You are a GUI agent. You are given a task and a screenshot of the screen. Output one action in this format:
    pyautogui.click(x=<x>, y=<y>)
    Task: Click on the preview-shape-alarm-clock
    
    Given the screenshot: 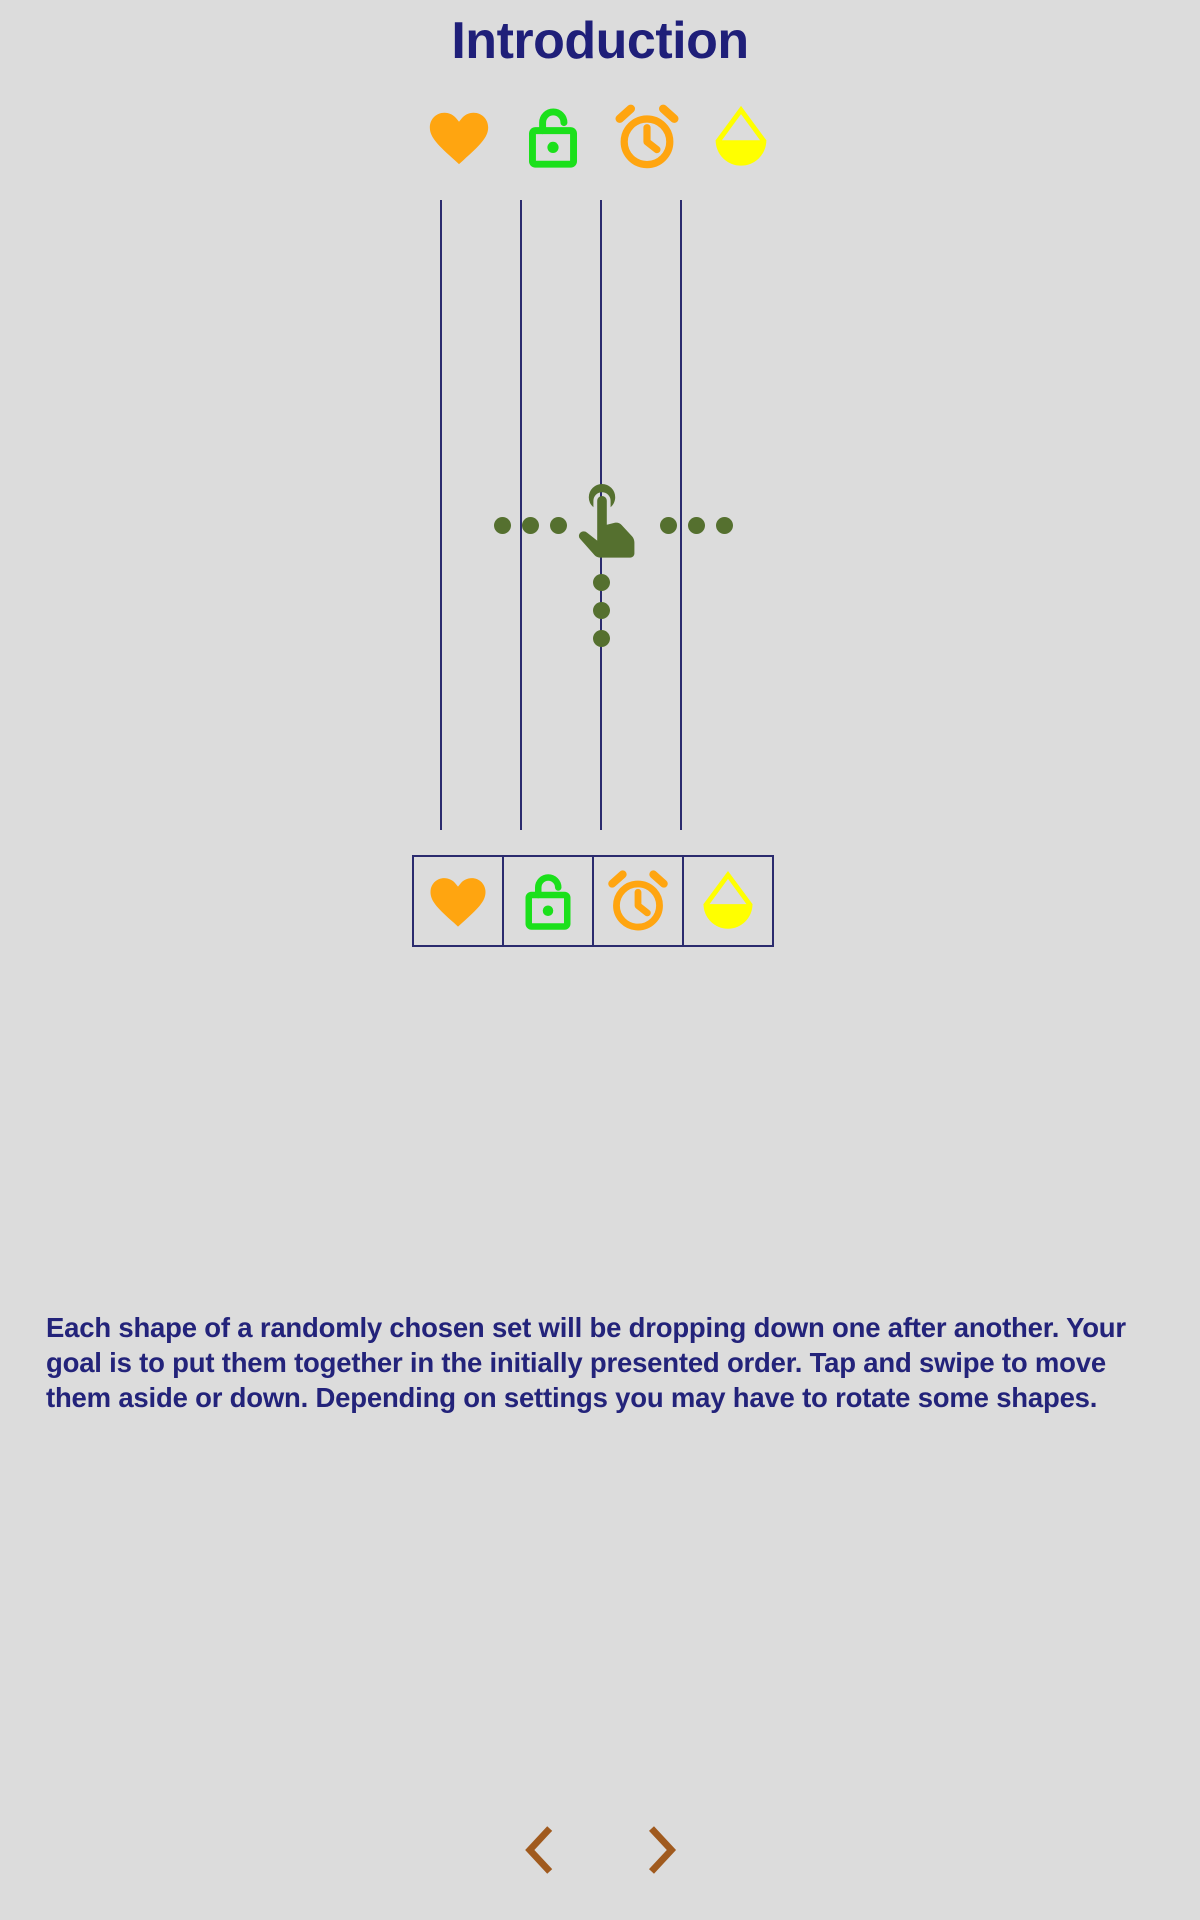 What is the action you would take?
    pyautogui.click(x=647, y=137)
    